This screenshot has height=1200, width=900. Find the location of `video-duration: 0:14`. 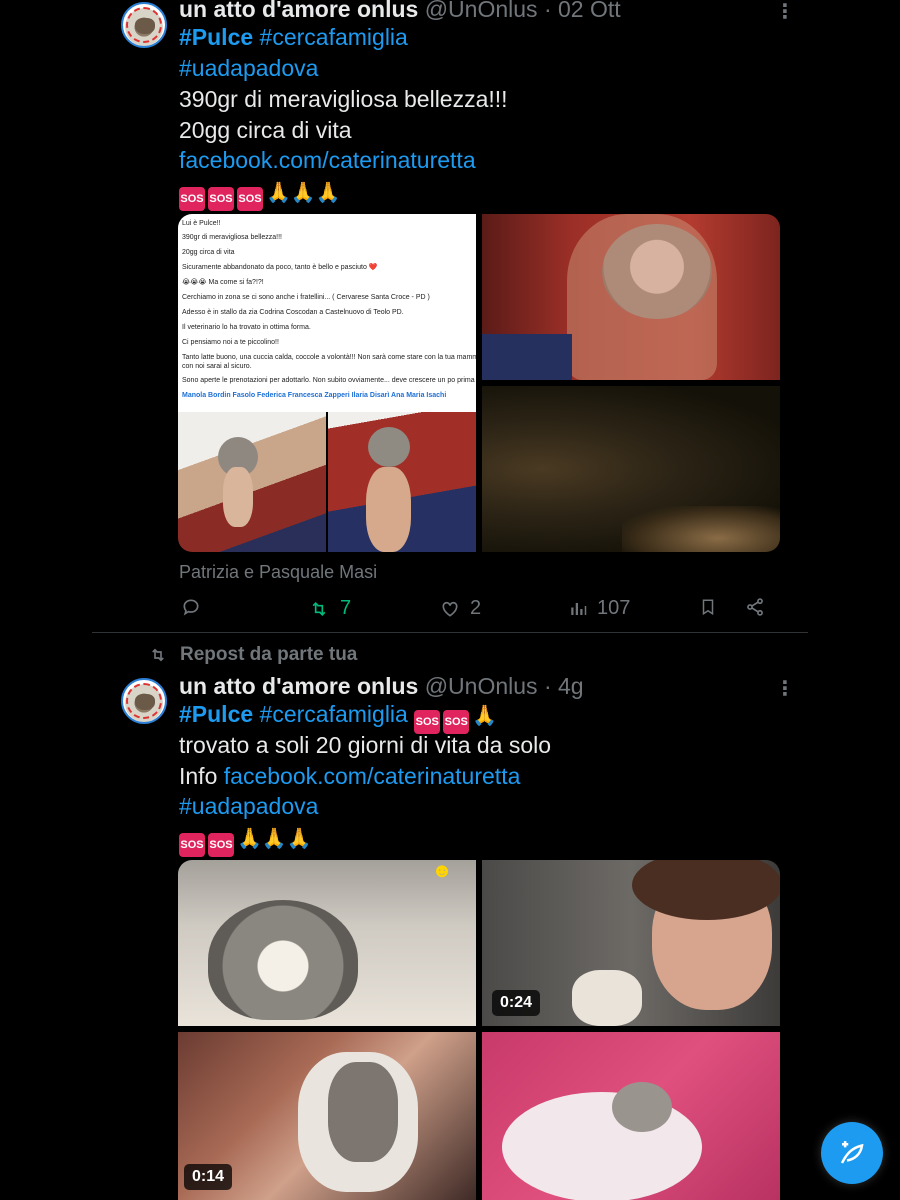

video-duration: 0:14 is located at coordinates (208, 1177).